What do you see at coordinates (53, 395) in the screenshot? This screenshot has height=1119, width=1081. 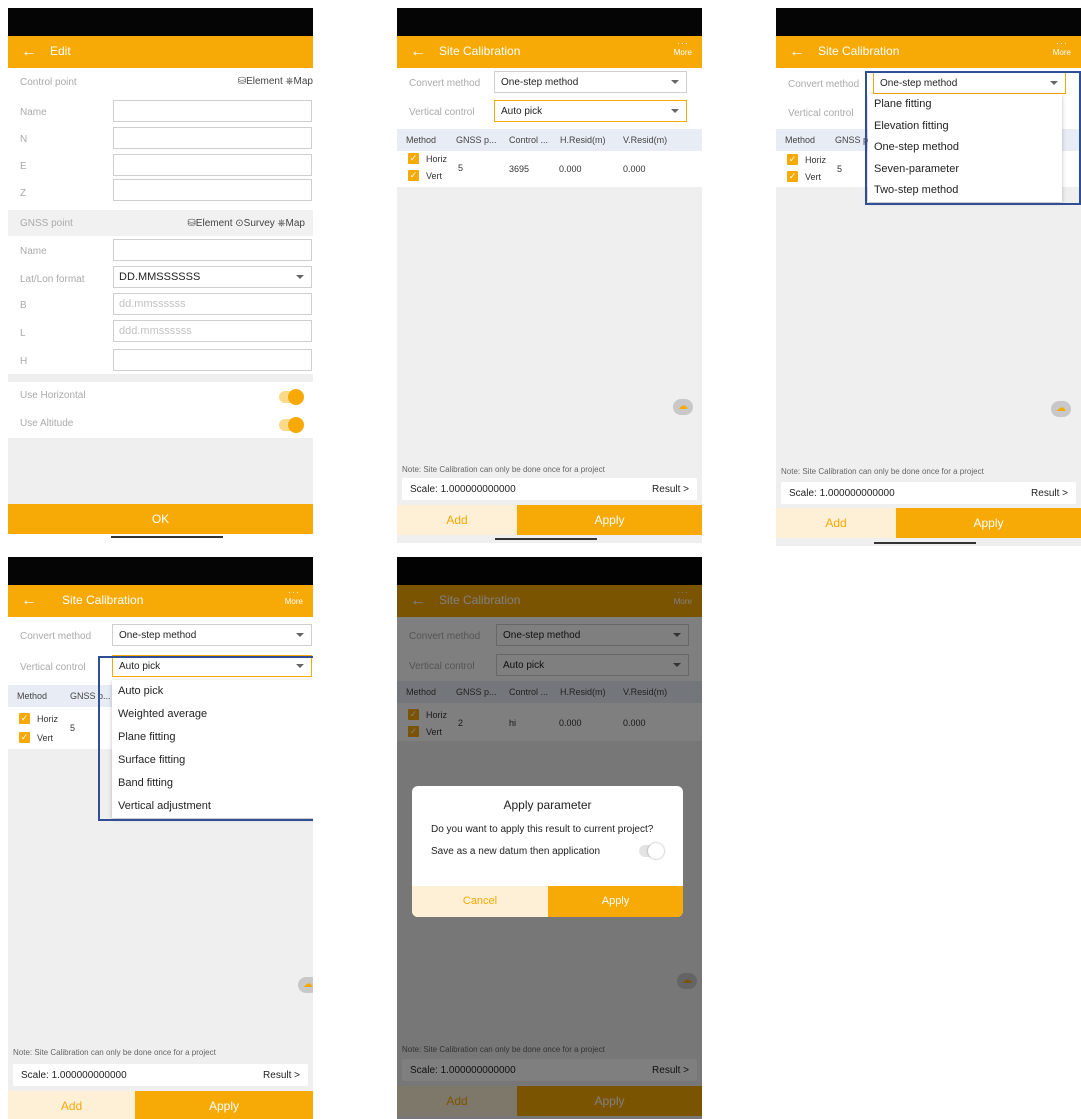 I see `use-horizontal-label: Use Horizontal` at bounding box center [53, 395].